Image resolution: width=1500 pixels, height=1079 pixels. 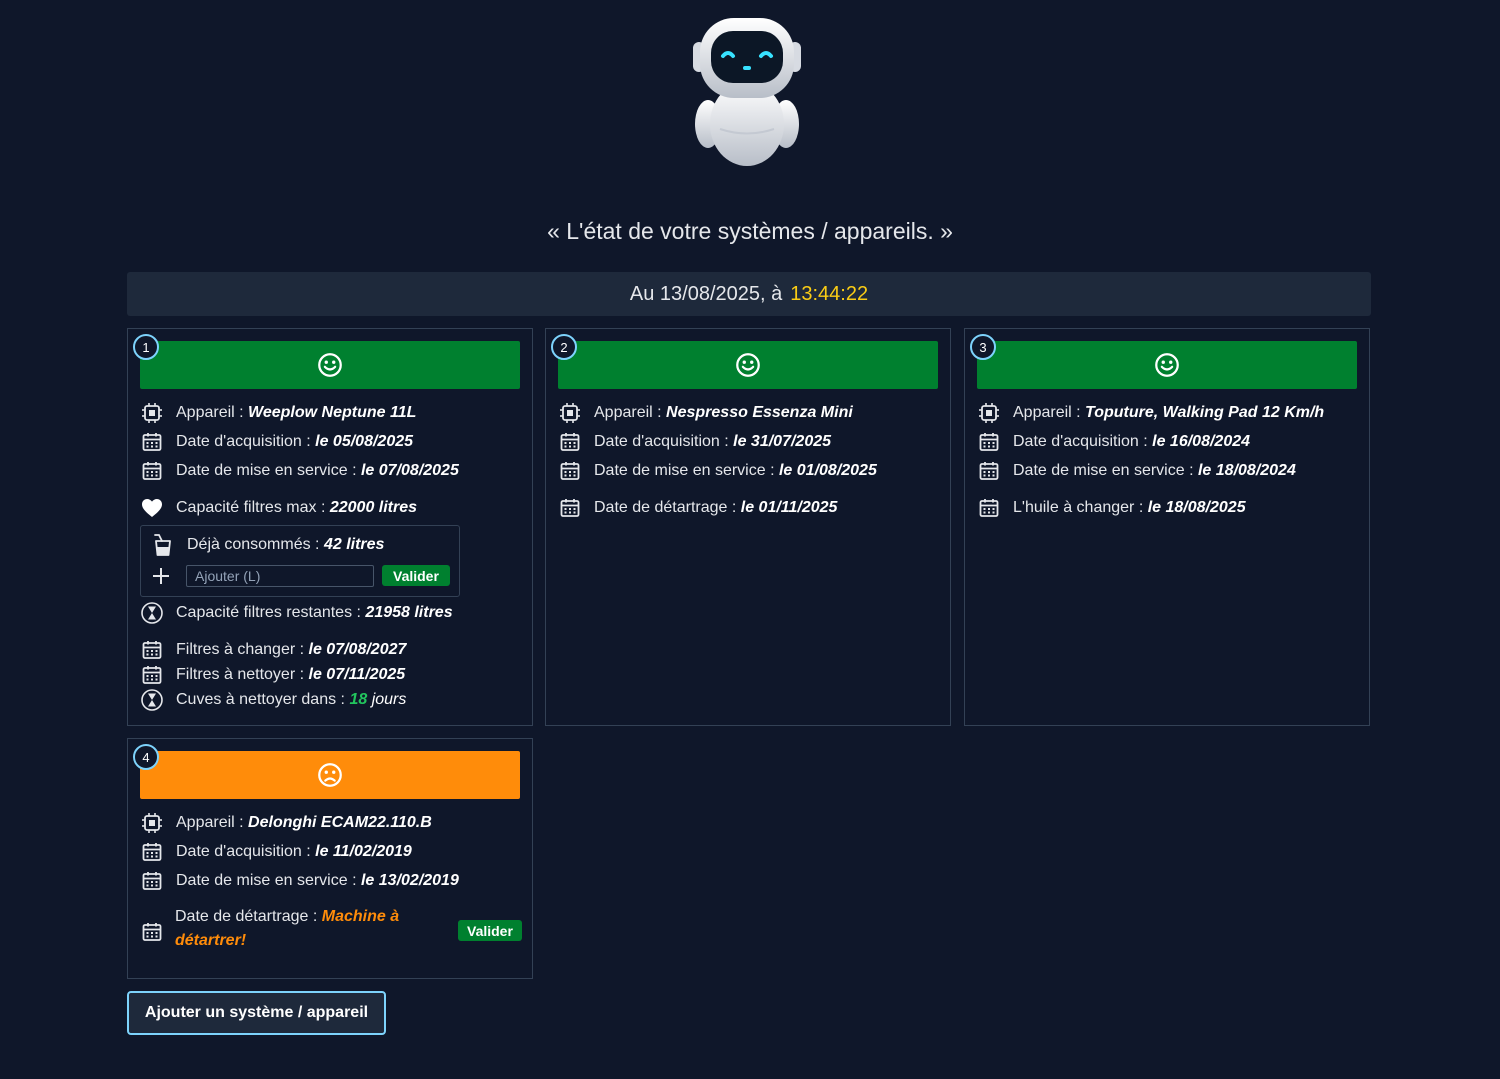 What do you see at coordinates (211, 940) in the screenshot?
I see `descale-warning-line2: détartrer!` at bounding box center [211, 940].